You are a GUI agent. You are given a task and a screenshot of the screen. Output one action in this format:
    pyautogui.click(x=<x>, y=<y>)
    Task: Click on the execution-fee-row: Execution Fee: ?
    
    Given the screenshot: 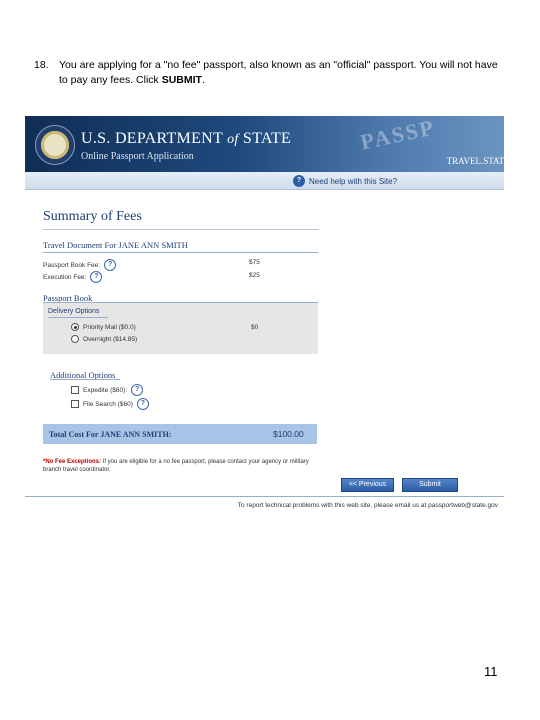 What is the action you would take?
    pyautogui.click(x=73, y=277)
    